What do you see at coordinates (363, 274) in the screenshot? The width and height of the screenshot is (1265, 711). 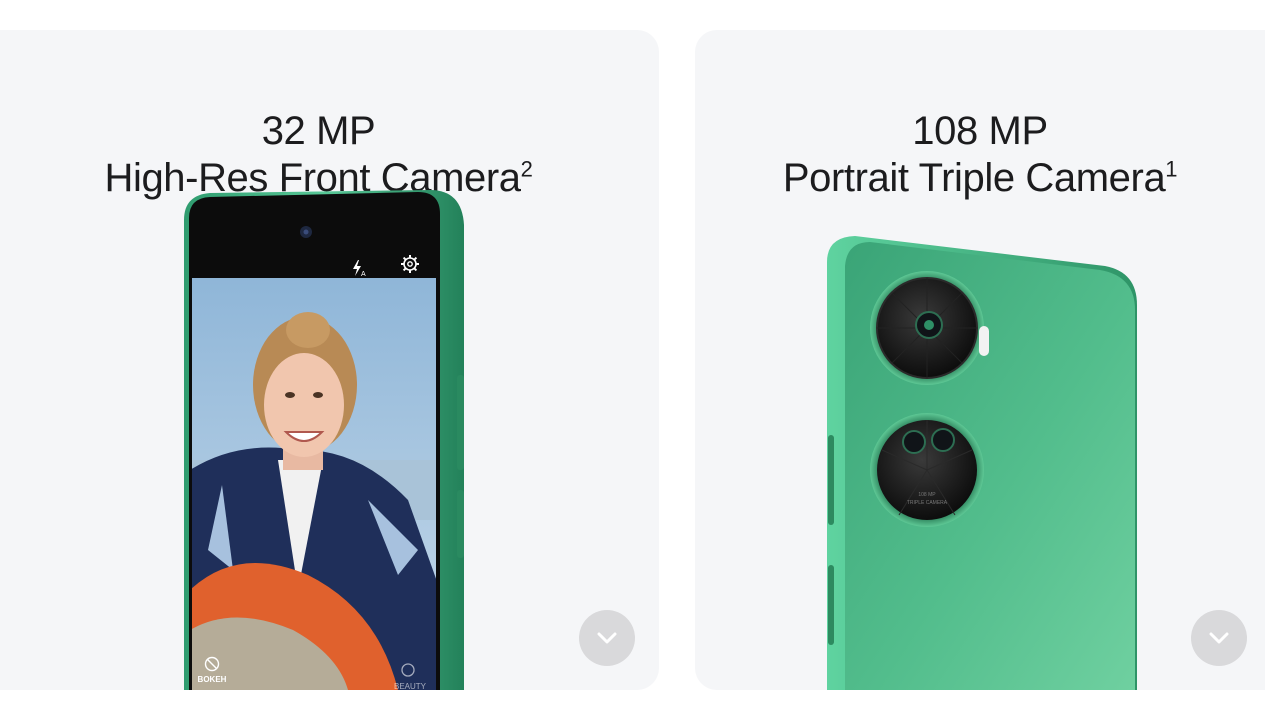 I see `svg-text: A` at bounding box center [363, 274].